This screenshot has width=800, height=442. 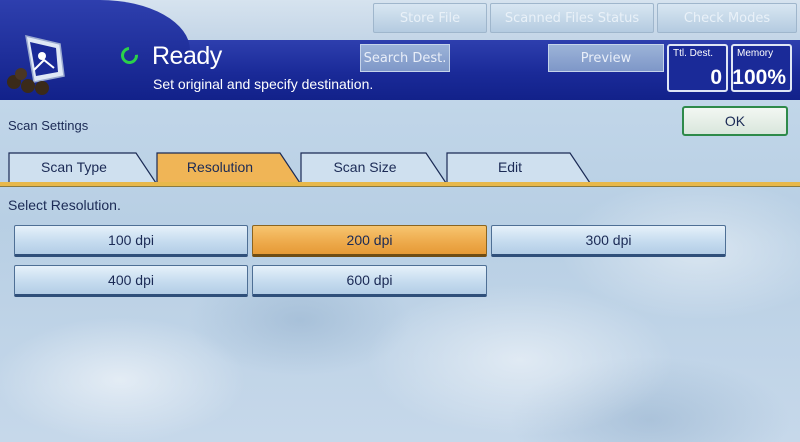 I want to click on ttl-dest-label: Ttl. Dest., so click(x=693, y=53).